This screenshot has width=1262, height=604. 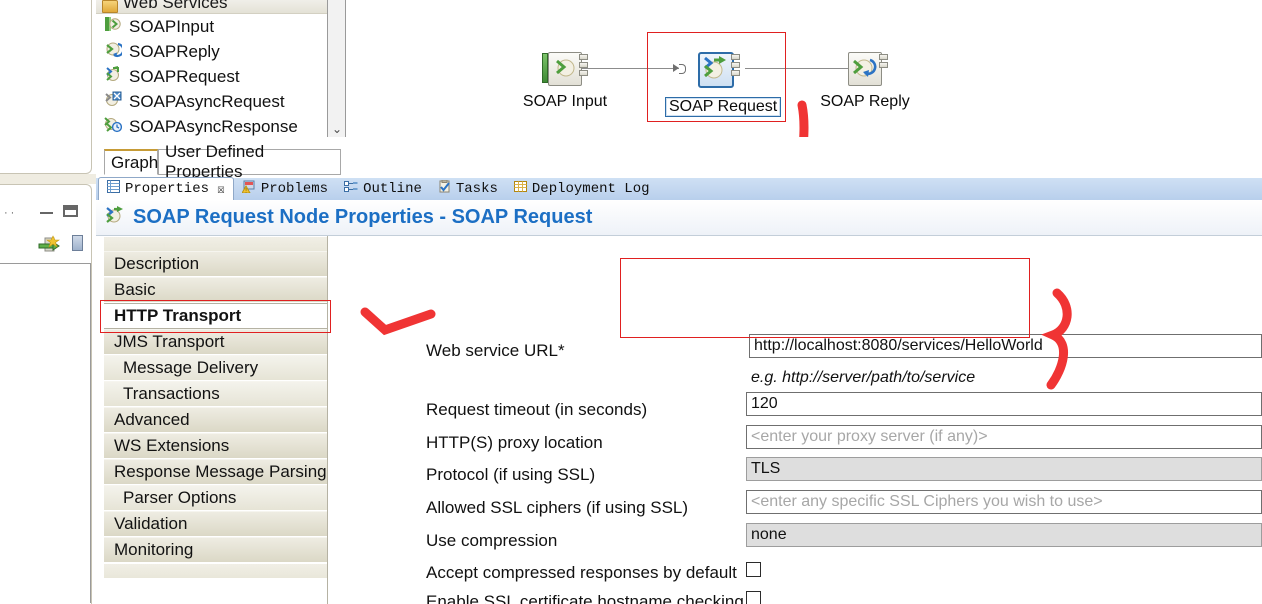 What do you see at coordinates (863, 377) in the screenshot?
I see `web-service-url-hint: e.g. http://server/path/to/service` at bounding box center [863, 377].